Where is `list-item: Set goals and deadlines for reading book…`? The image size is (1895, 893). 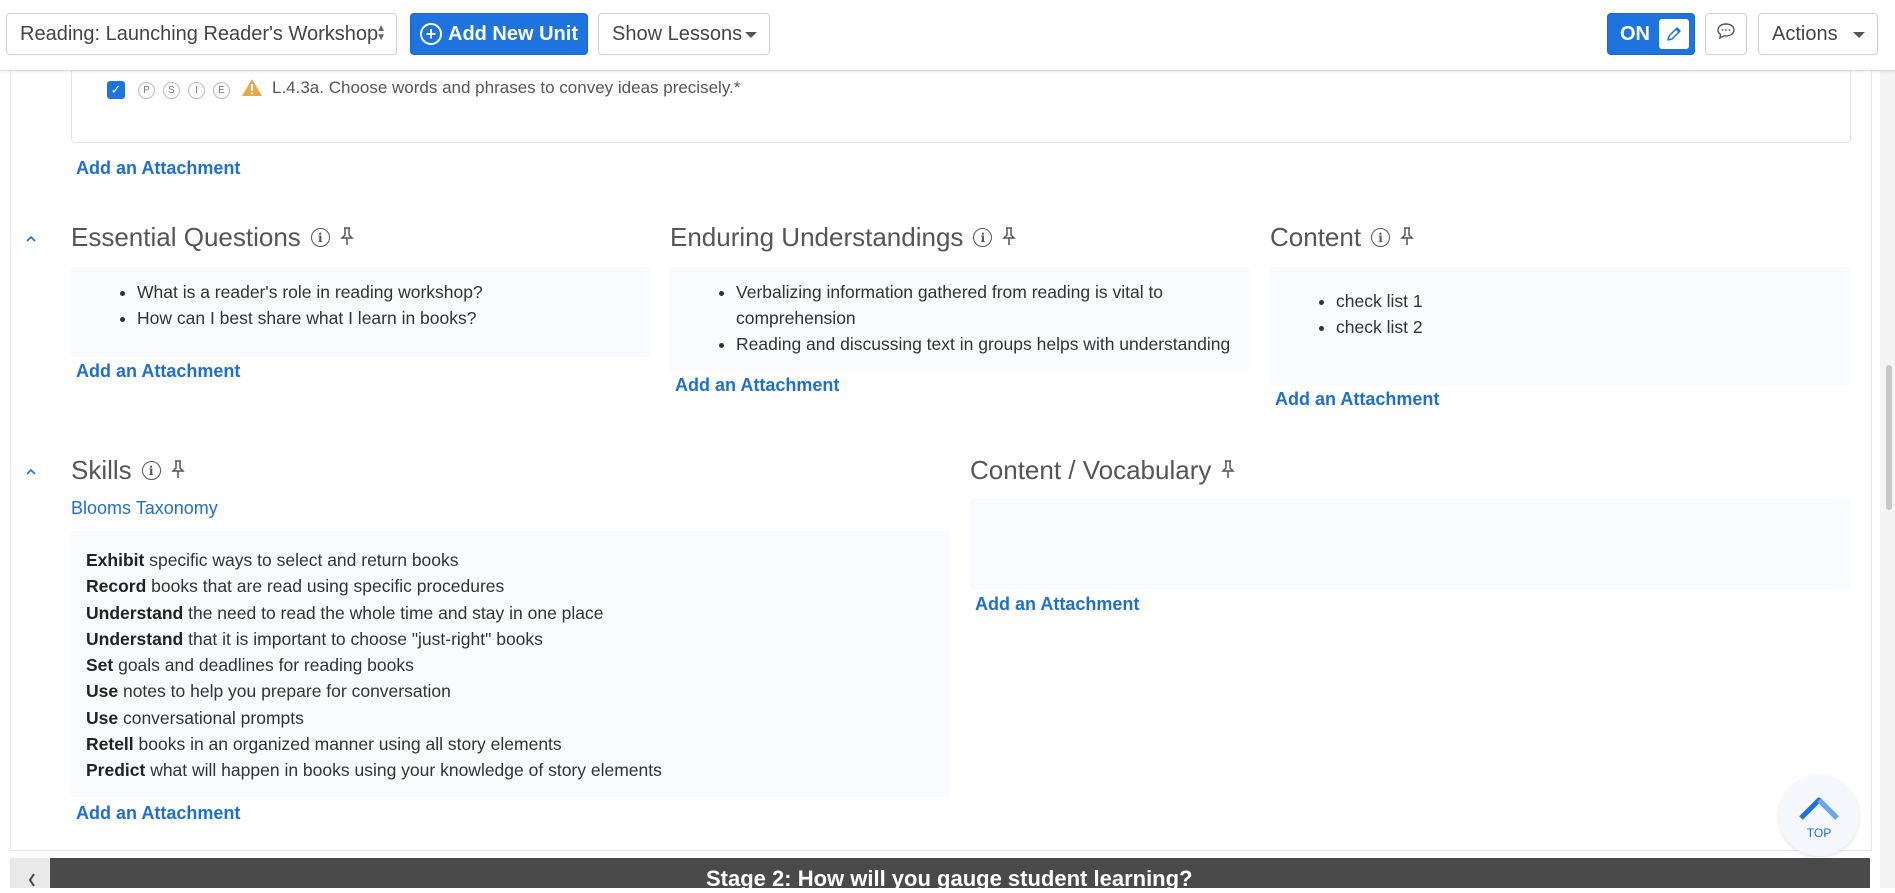 list-item: Set goals and deadlines for reading book… is located at coordinates (374, 665).